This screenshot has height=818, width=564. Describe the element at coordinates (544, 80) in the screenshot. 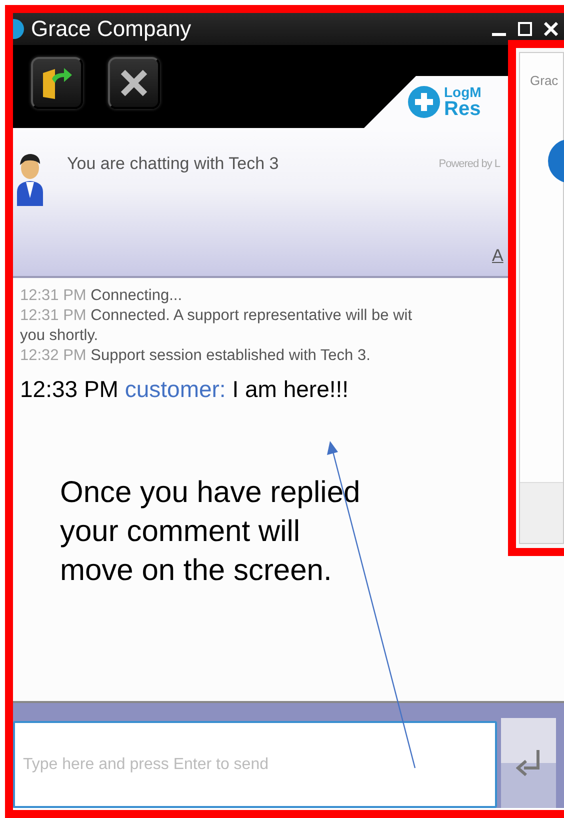

I see `dialog-title: Grac` at that location.